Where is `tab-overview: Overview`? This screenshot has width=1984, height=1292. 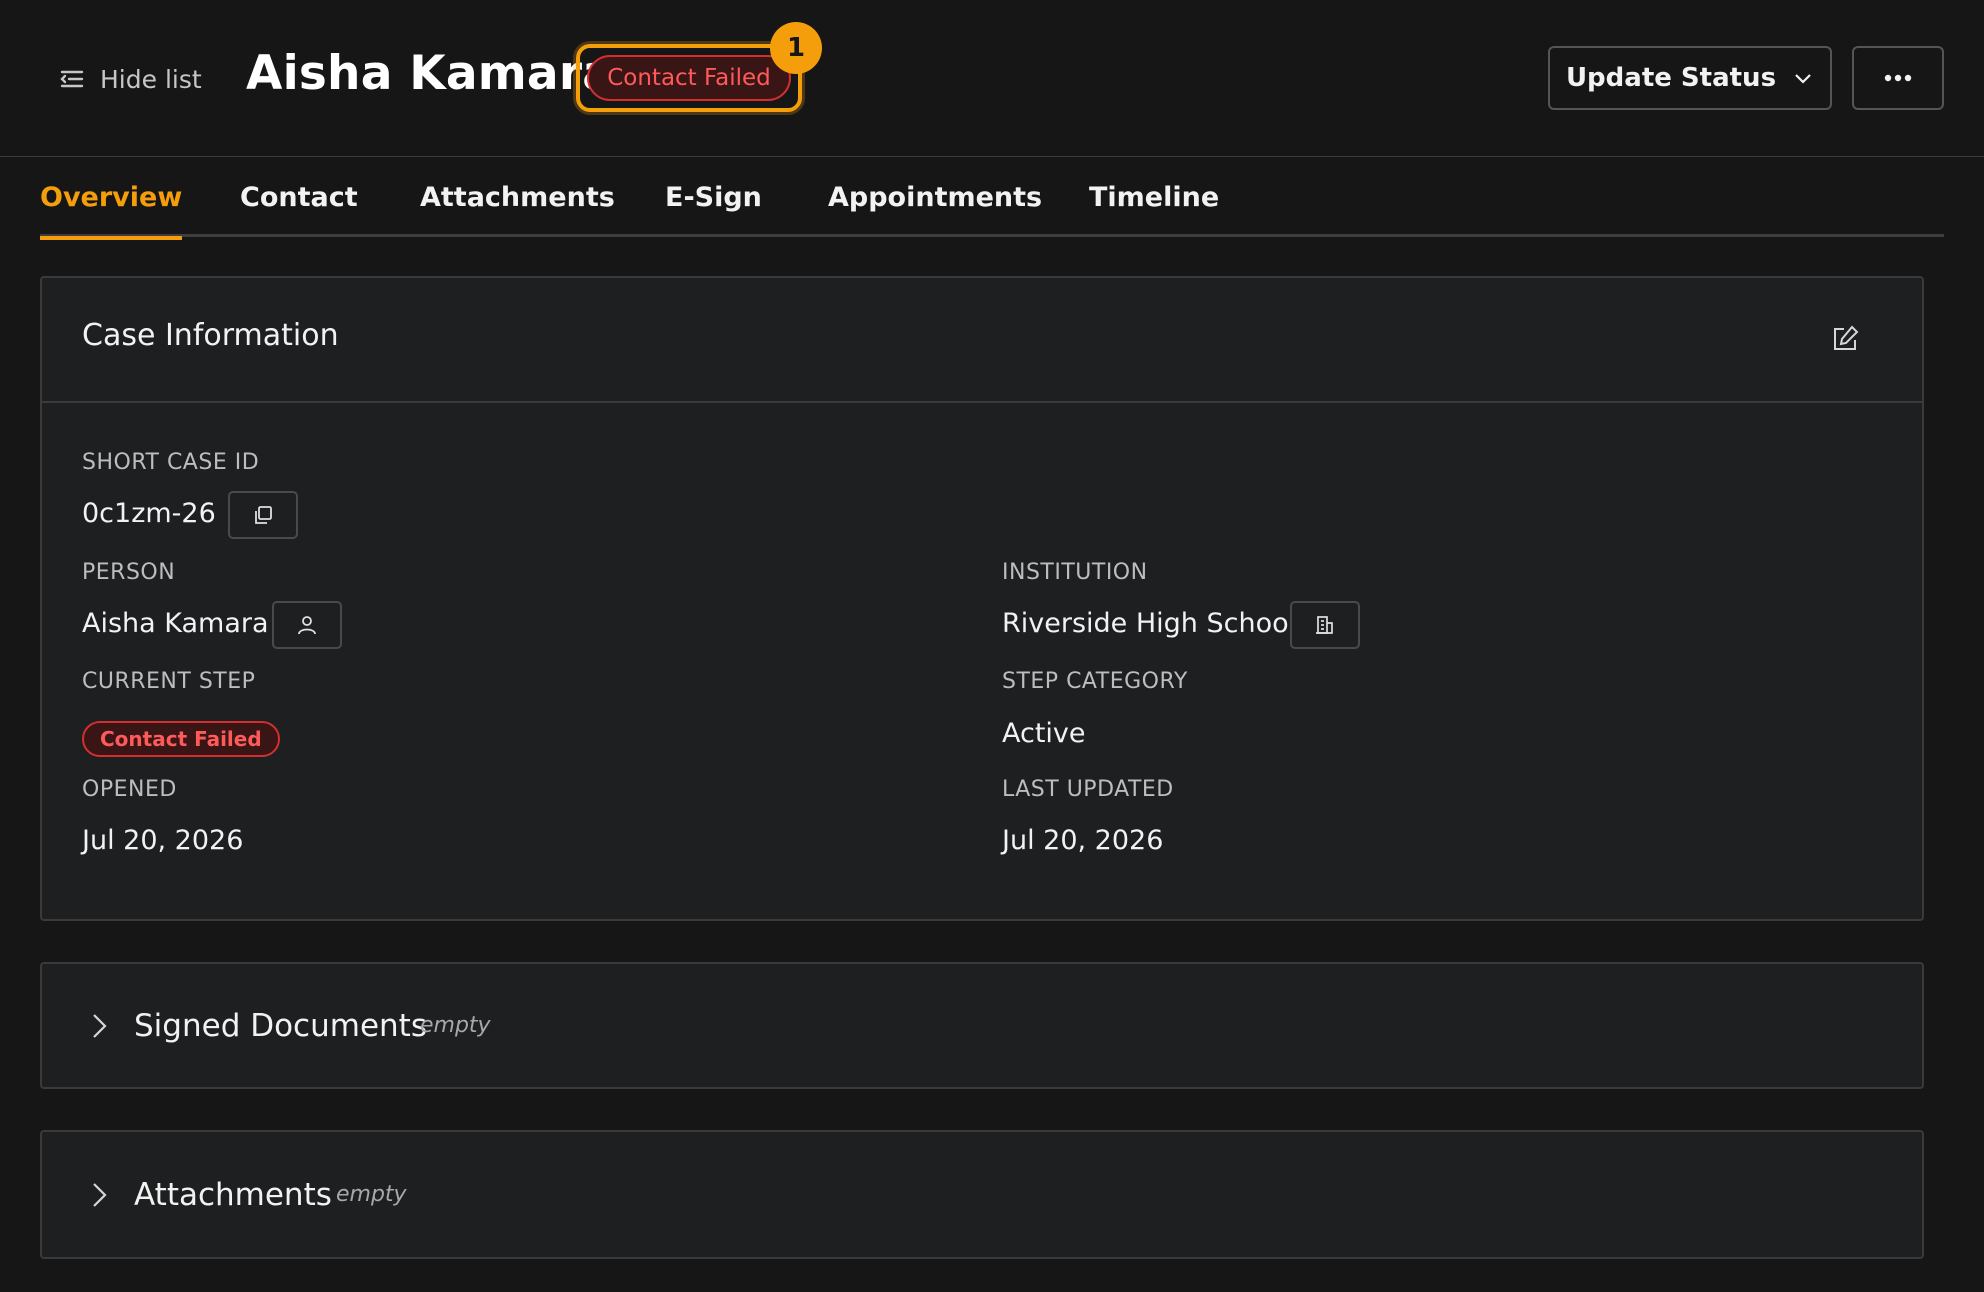 tab-overview: Overview is located at coordinates (111, 199).